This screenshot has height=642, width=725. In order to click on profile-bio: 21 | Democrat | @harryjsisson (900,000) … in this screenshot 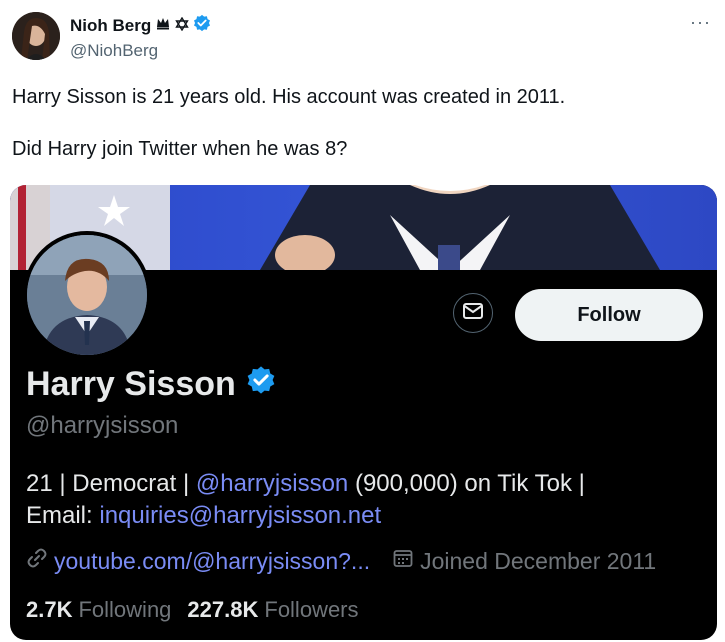, I will do `click(366, 500)`.